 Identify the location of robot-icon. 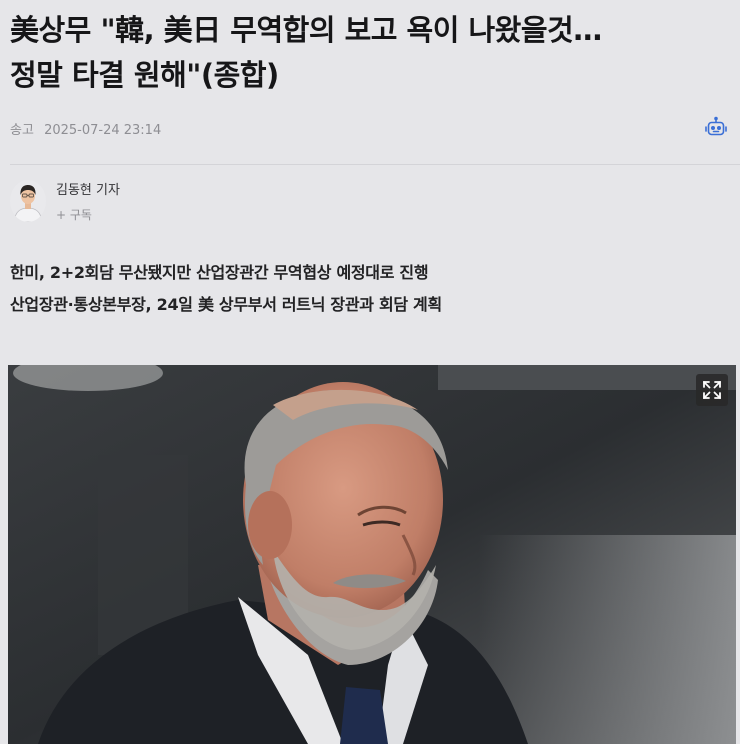
(716, 126).